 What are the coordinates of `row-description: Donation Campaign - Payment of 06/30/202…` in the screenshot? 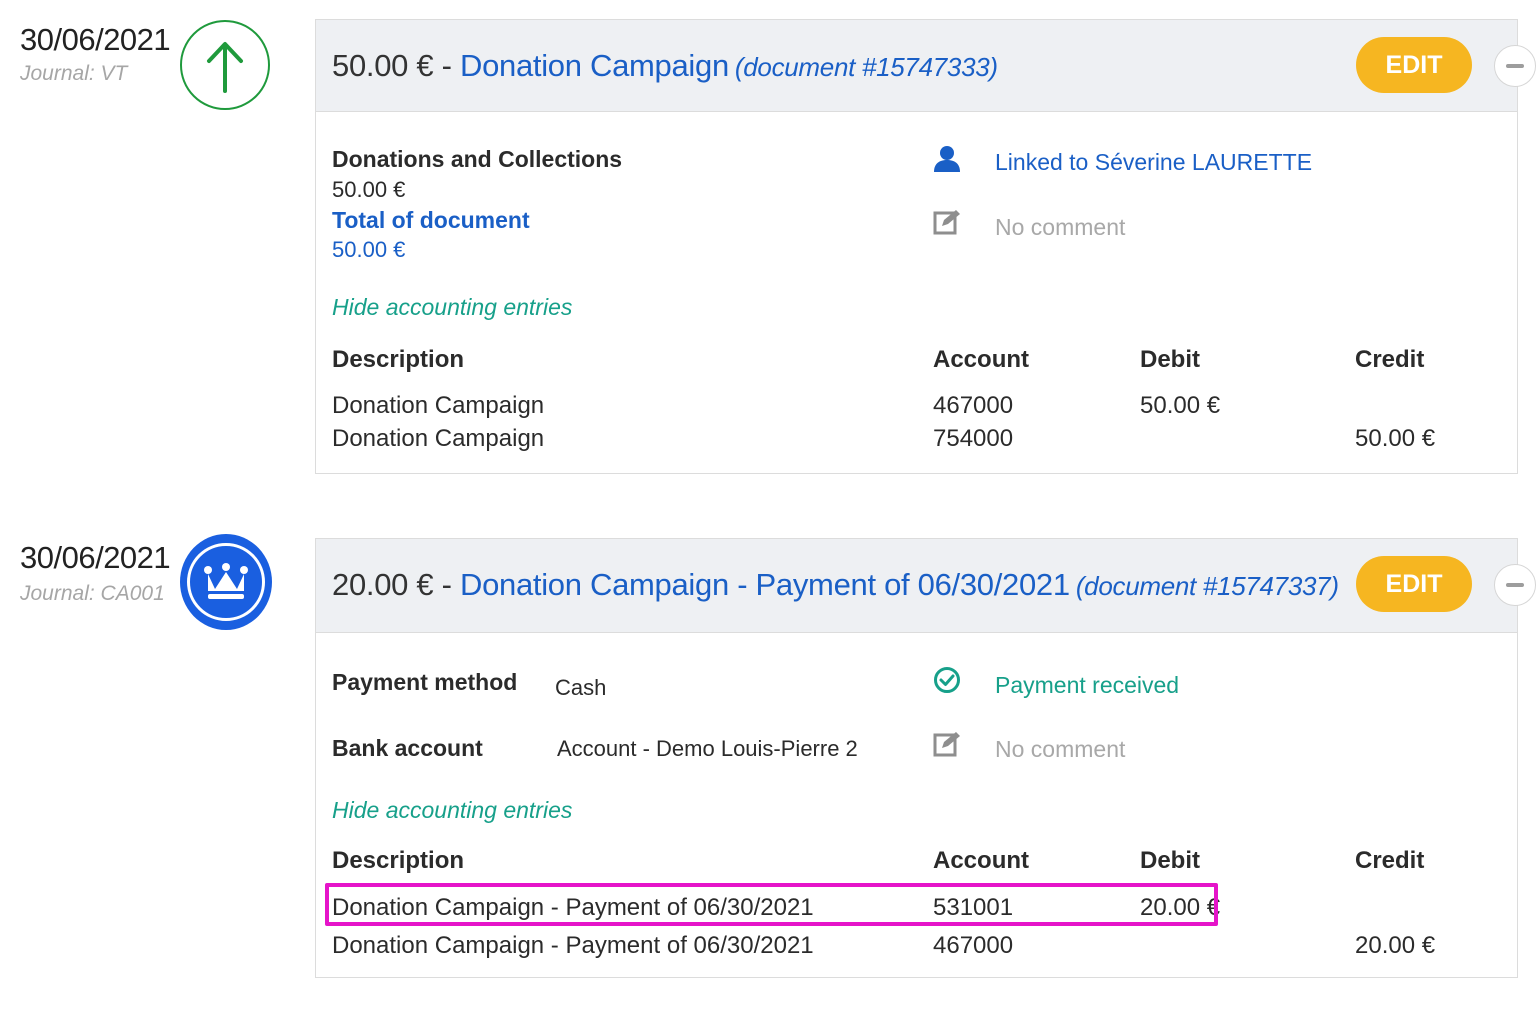 It's located at (573, 945).